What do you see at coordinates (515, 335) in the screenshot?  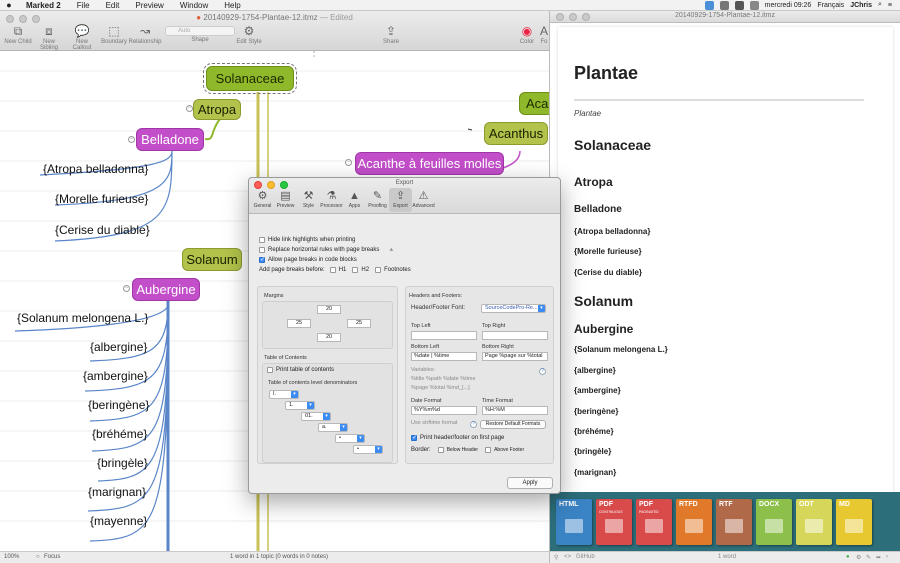 I see `top-right-field` at bounding box center [515, 335].